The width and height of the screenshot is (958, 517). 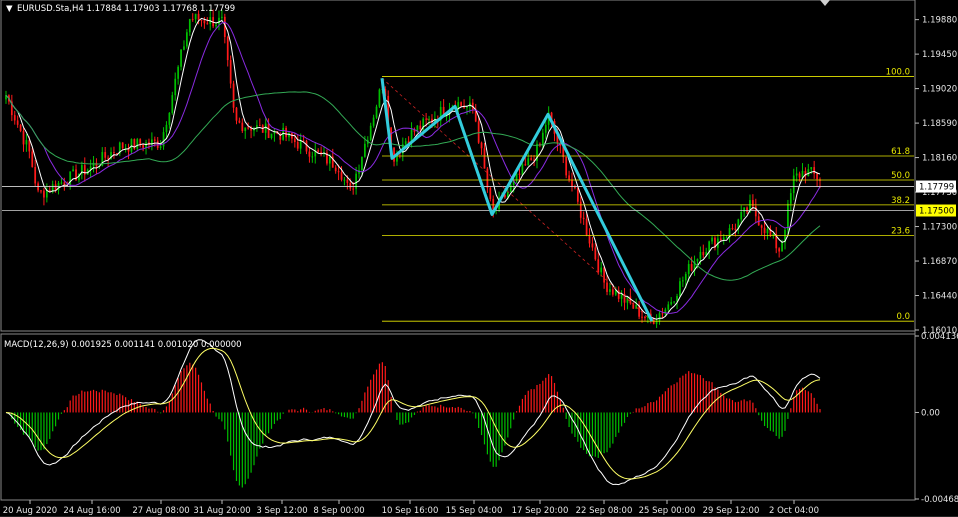 I want to click on price-tick-label: 1.17300, so click(x=939, y=228).